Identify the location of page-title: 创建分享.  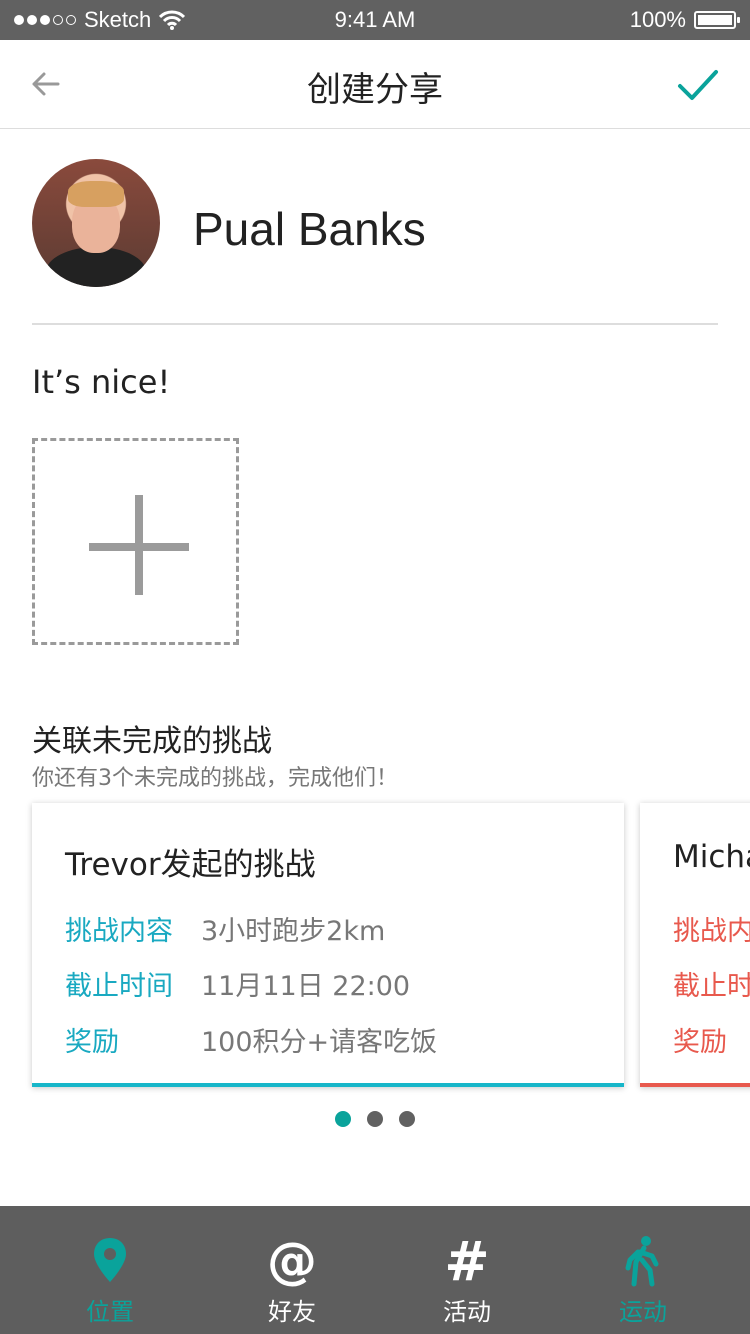
(375, 90).